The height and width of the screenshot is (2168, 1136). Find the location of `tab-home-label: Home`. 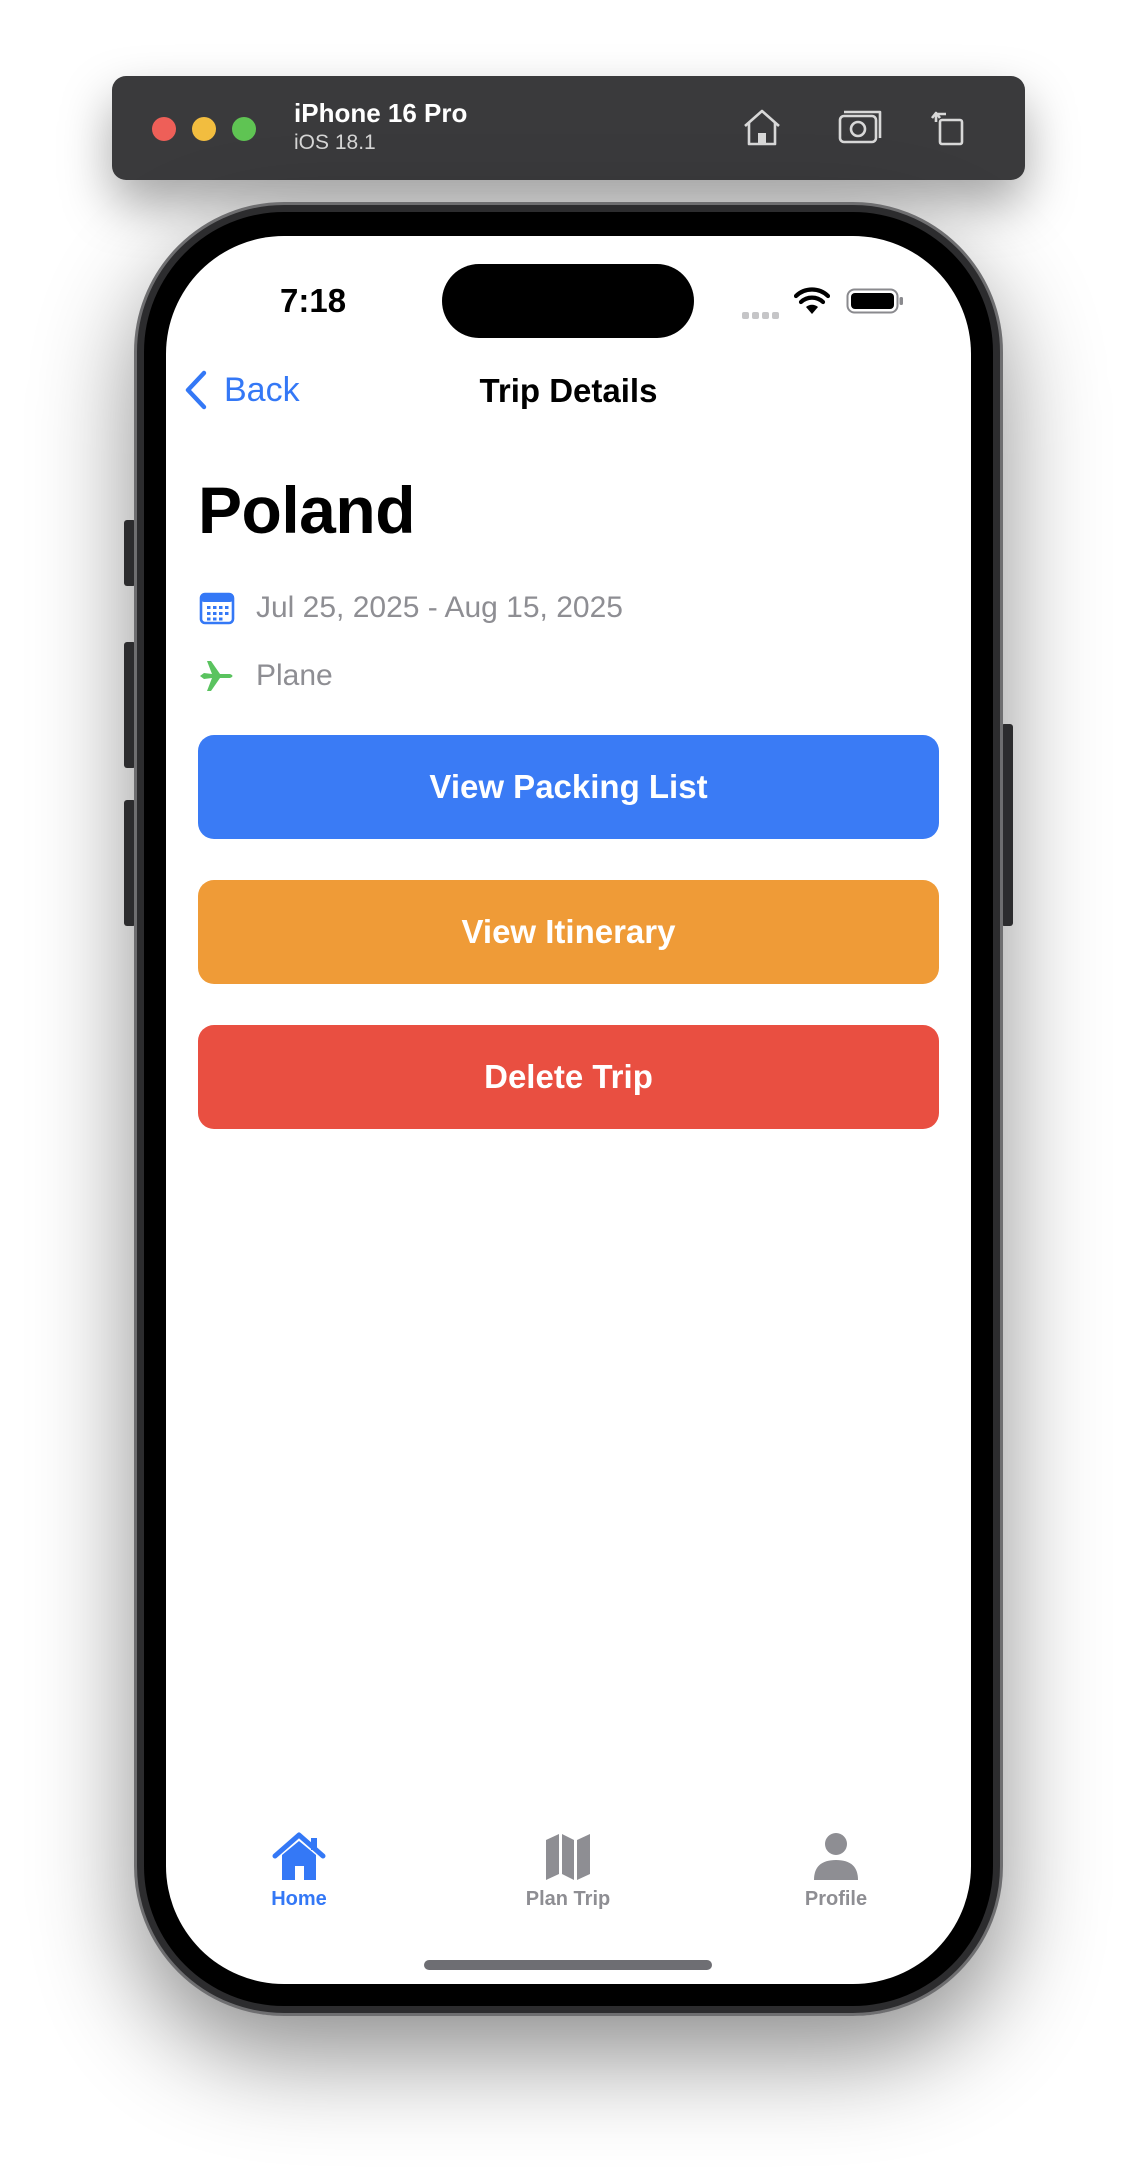

tab-home-label: Home is located at coordinates (299, 1899).